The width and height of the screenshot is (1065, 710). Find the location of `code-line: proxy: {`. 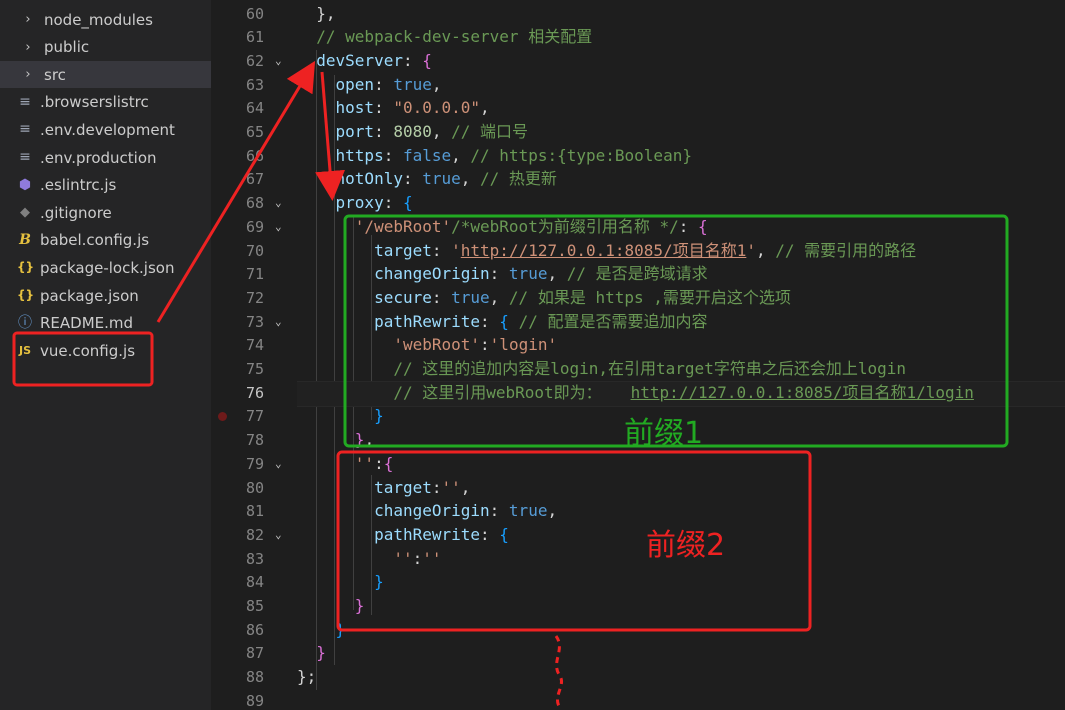

code-line: proxy: { is located at coordinates (355, 203).